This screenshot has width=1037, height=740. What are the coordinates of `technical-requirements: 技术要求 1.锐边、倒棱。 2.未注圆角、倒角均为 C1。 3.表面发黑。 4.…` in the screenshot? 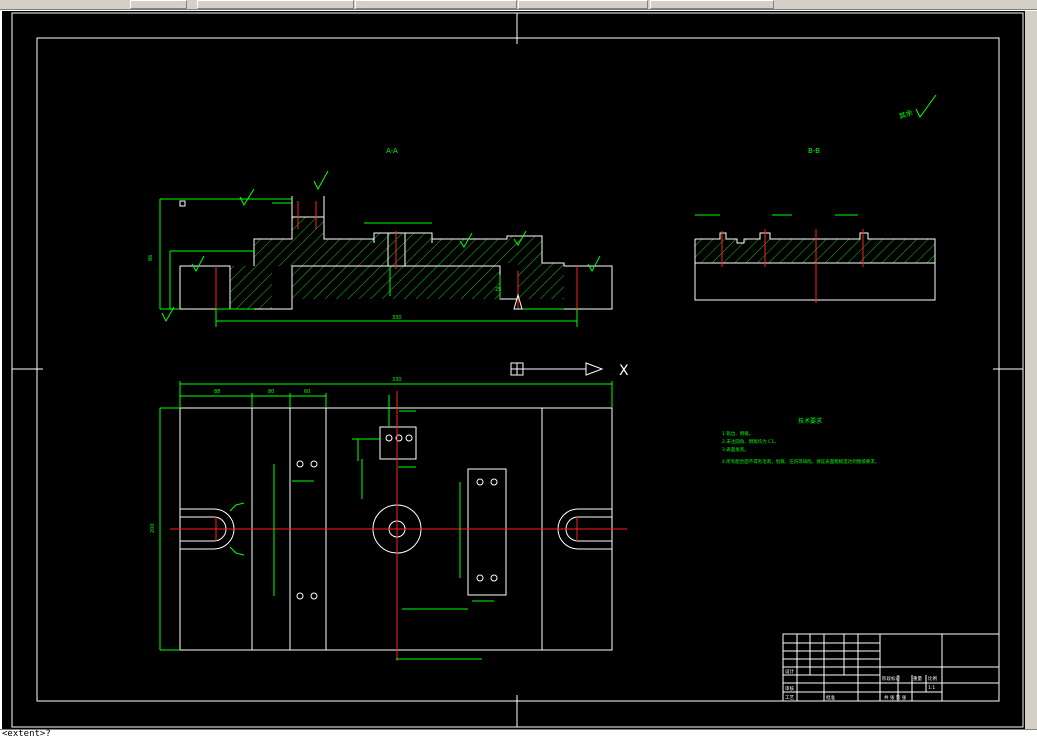 It's located at (800, 441).